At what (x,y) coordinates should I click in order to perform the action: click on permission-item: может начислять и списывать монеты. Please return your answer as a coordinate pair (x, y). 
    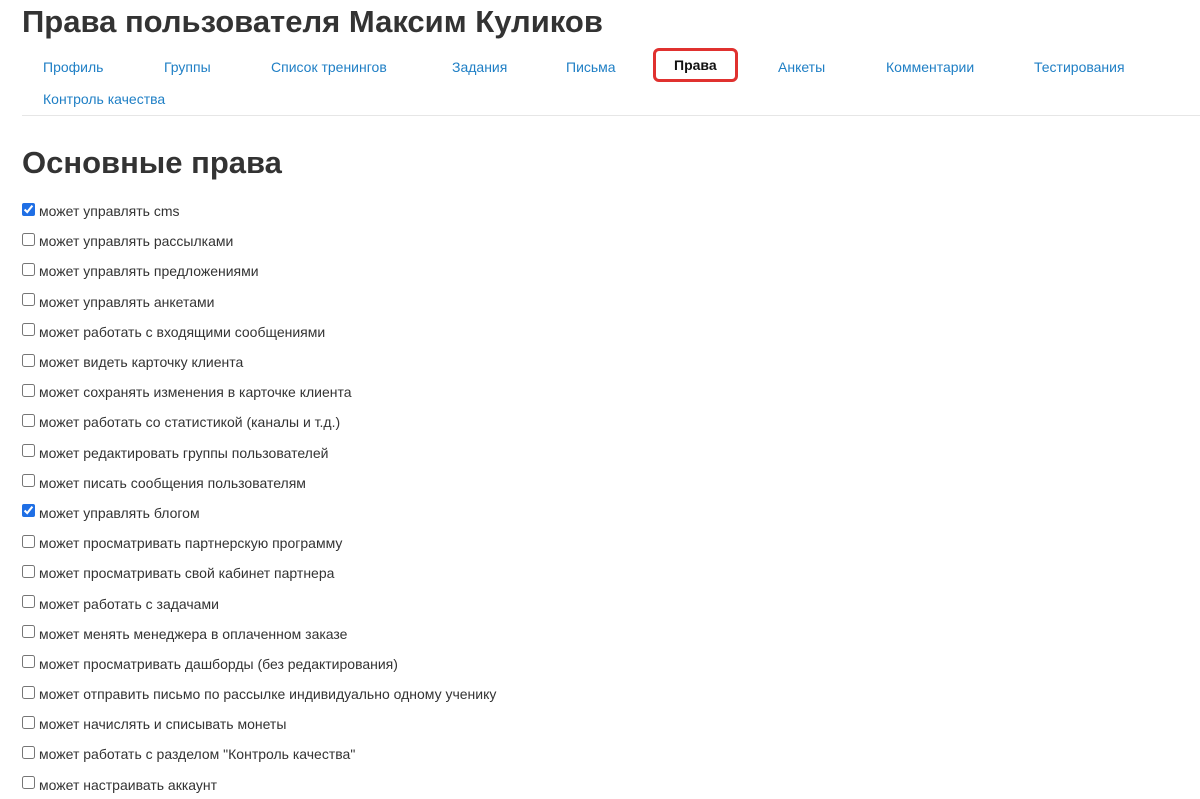
    Looking at the image, I should click on (259, 724).